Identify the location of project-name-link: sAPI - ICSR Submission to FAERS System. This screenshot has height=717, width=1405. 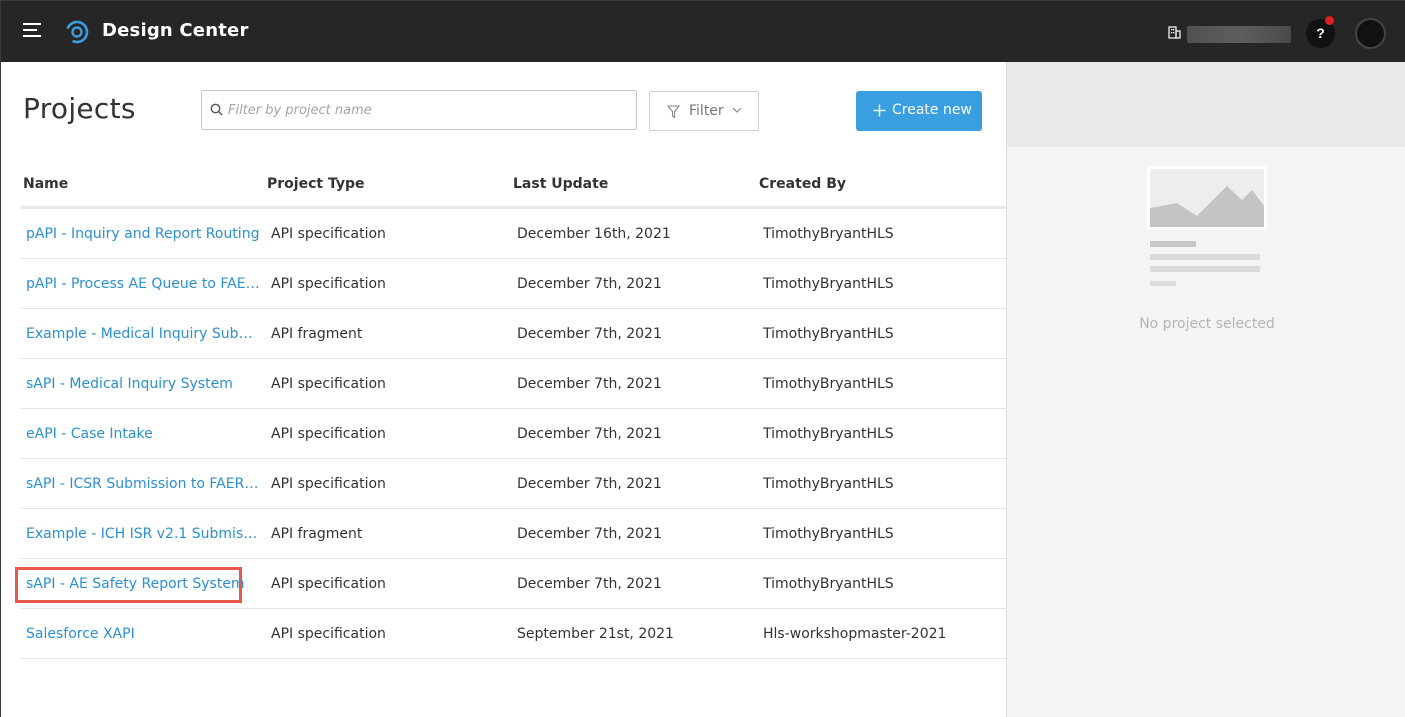
(144, 484).